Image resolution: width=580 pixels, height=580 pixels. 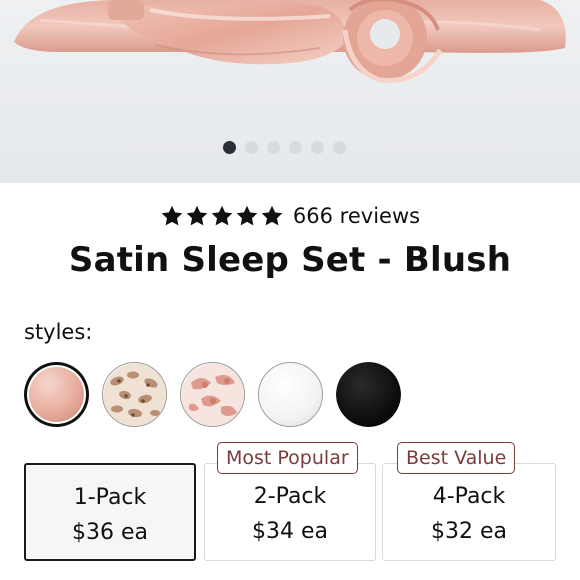 I want to click on pack-option-4: Best Value 4-Pack $32 ea, so click(x=469, y=501).